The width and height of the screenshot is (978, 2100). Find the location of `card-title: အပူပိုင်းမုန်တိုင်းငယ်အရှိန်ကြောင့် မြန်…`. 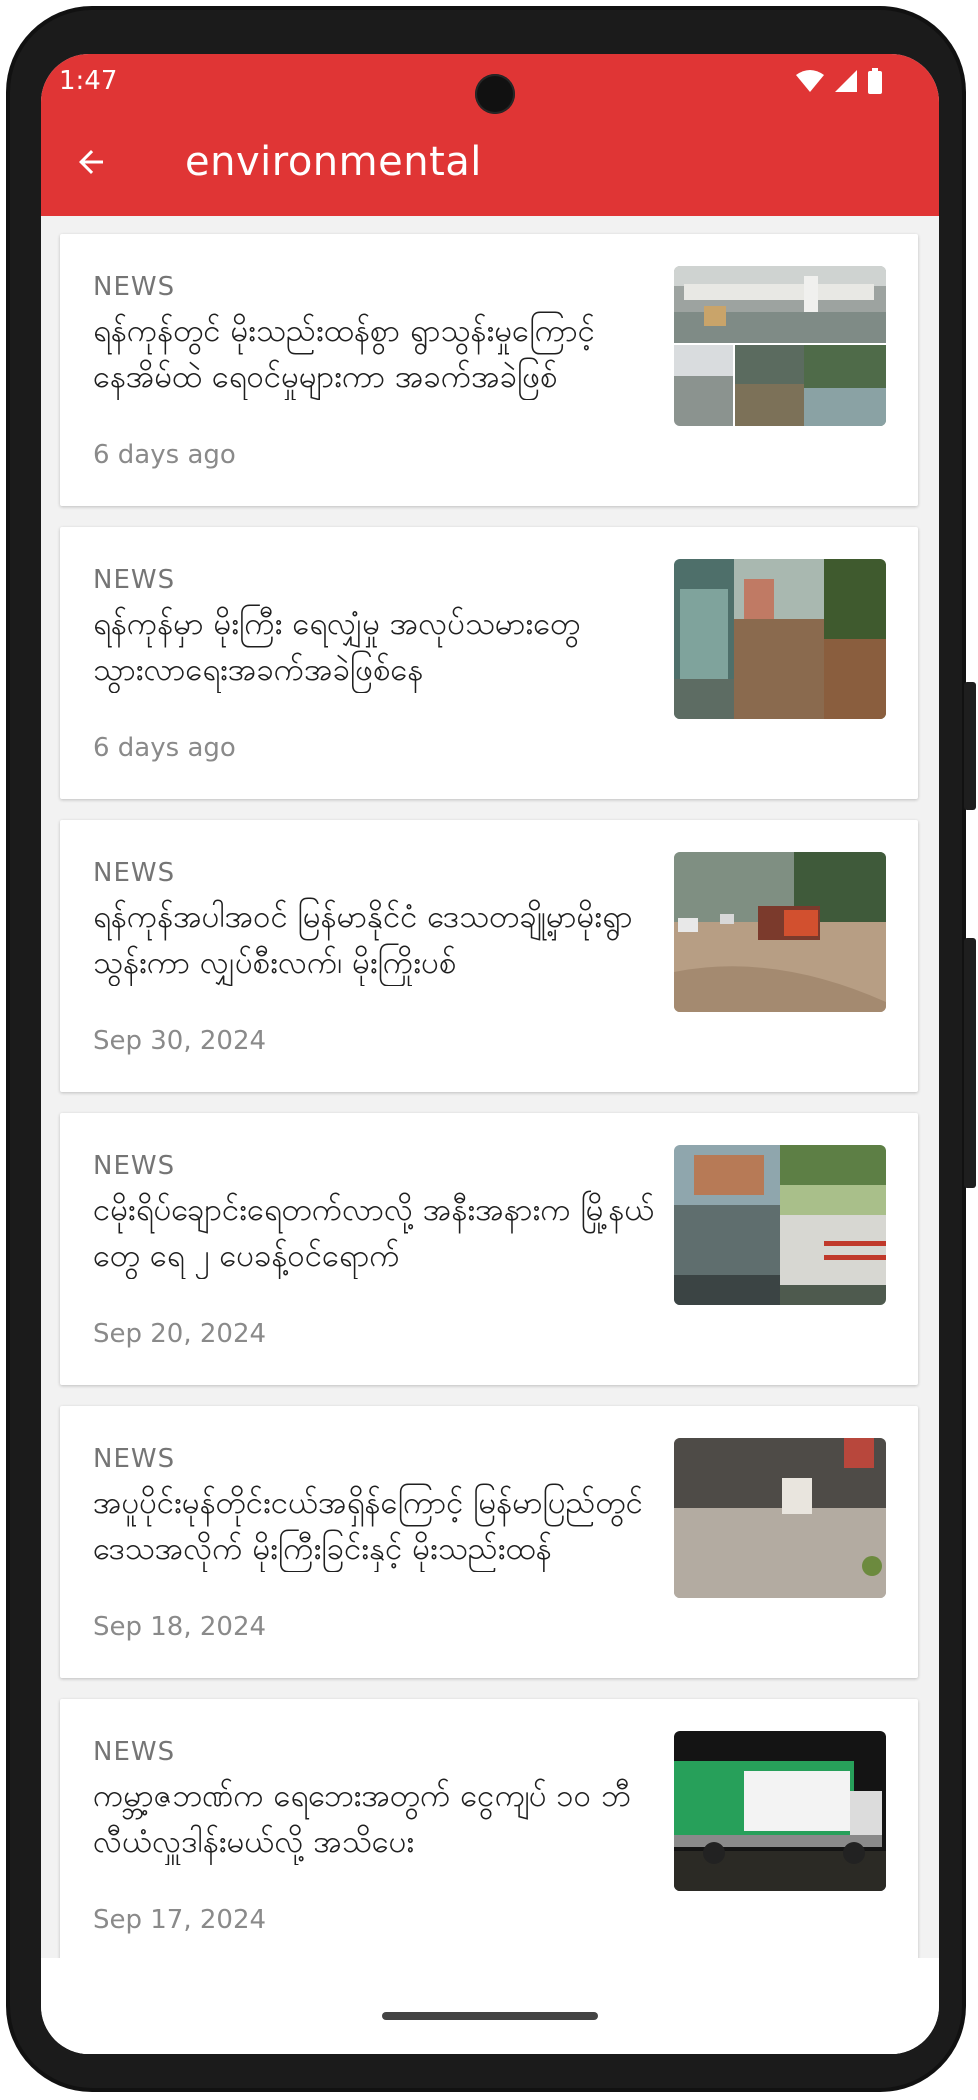

card-title: အပူပိုင်းမုန်တိုင်းငယ်အရှိန်ကြောင့် မြန်… is located at coordinates (368, 1526).